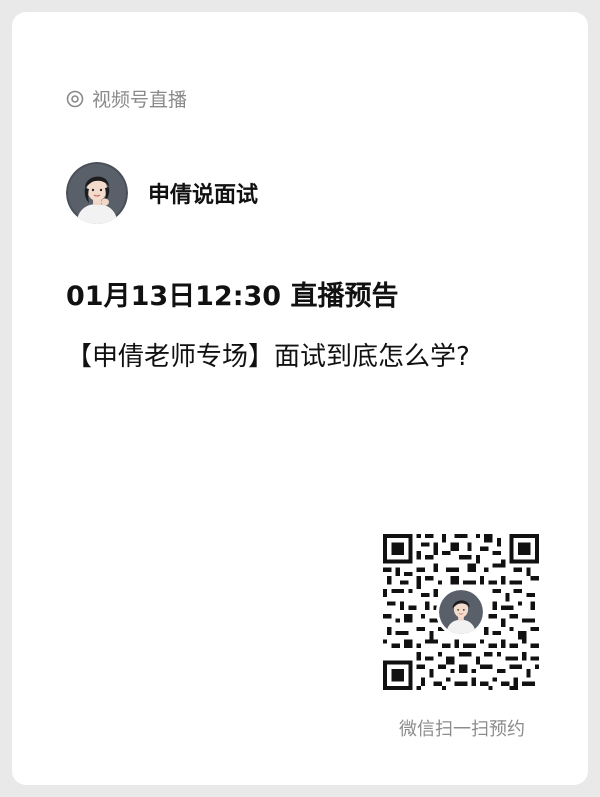 The image size is (600, 797). I want to click on host-avatar, so click(97, 193).